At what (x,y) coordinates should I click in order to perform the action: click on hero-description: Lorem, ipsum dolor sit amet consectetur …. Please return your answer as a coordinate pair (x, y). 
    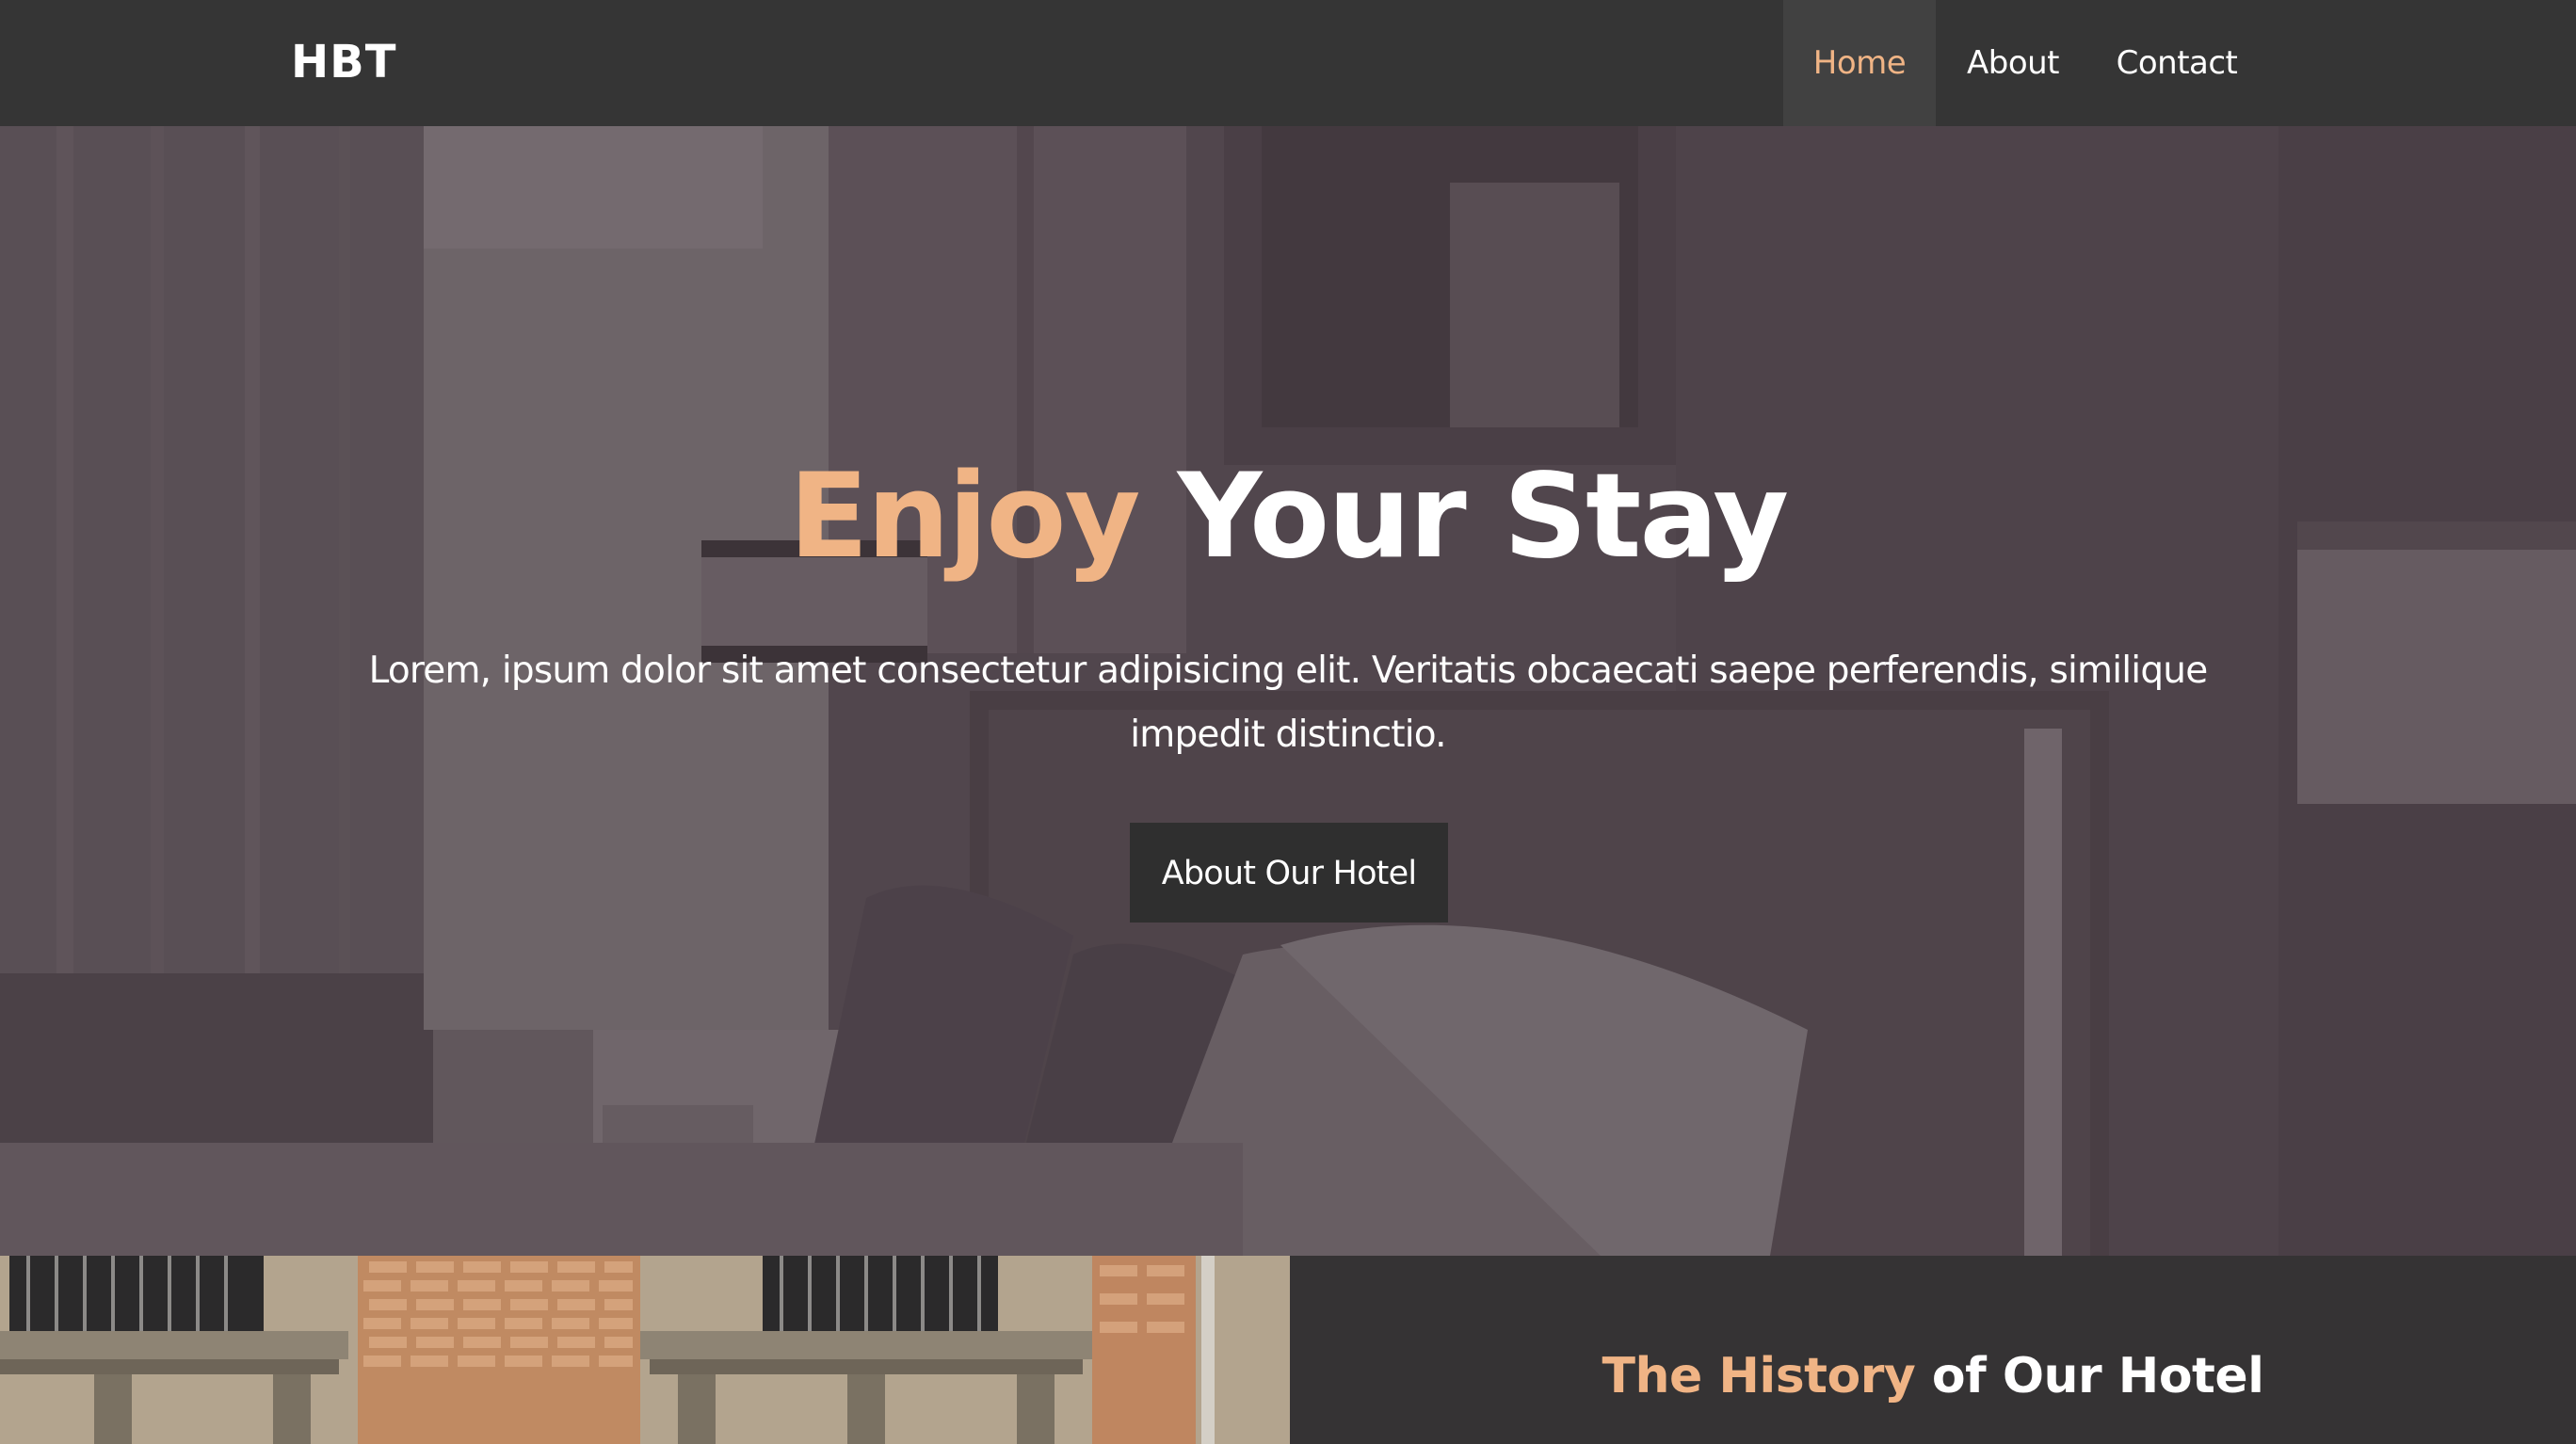
    Looking at the image, I should click on (1288, 703).